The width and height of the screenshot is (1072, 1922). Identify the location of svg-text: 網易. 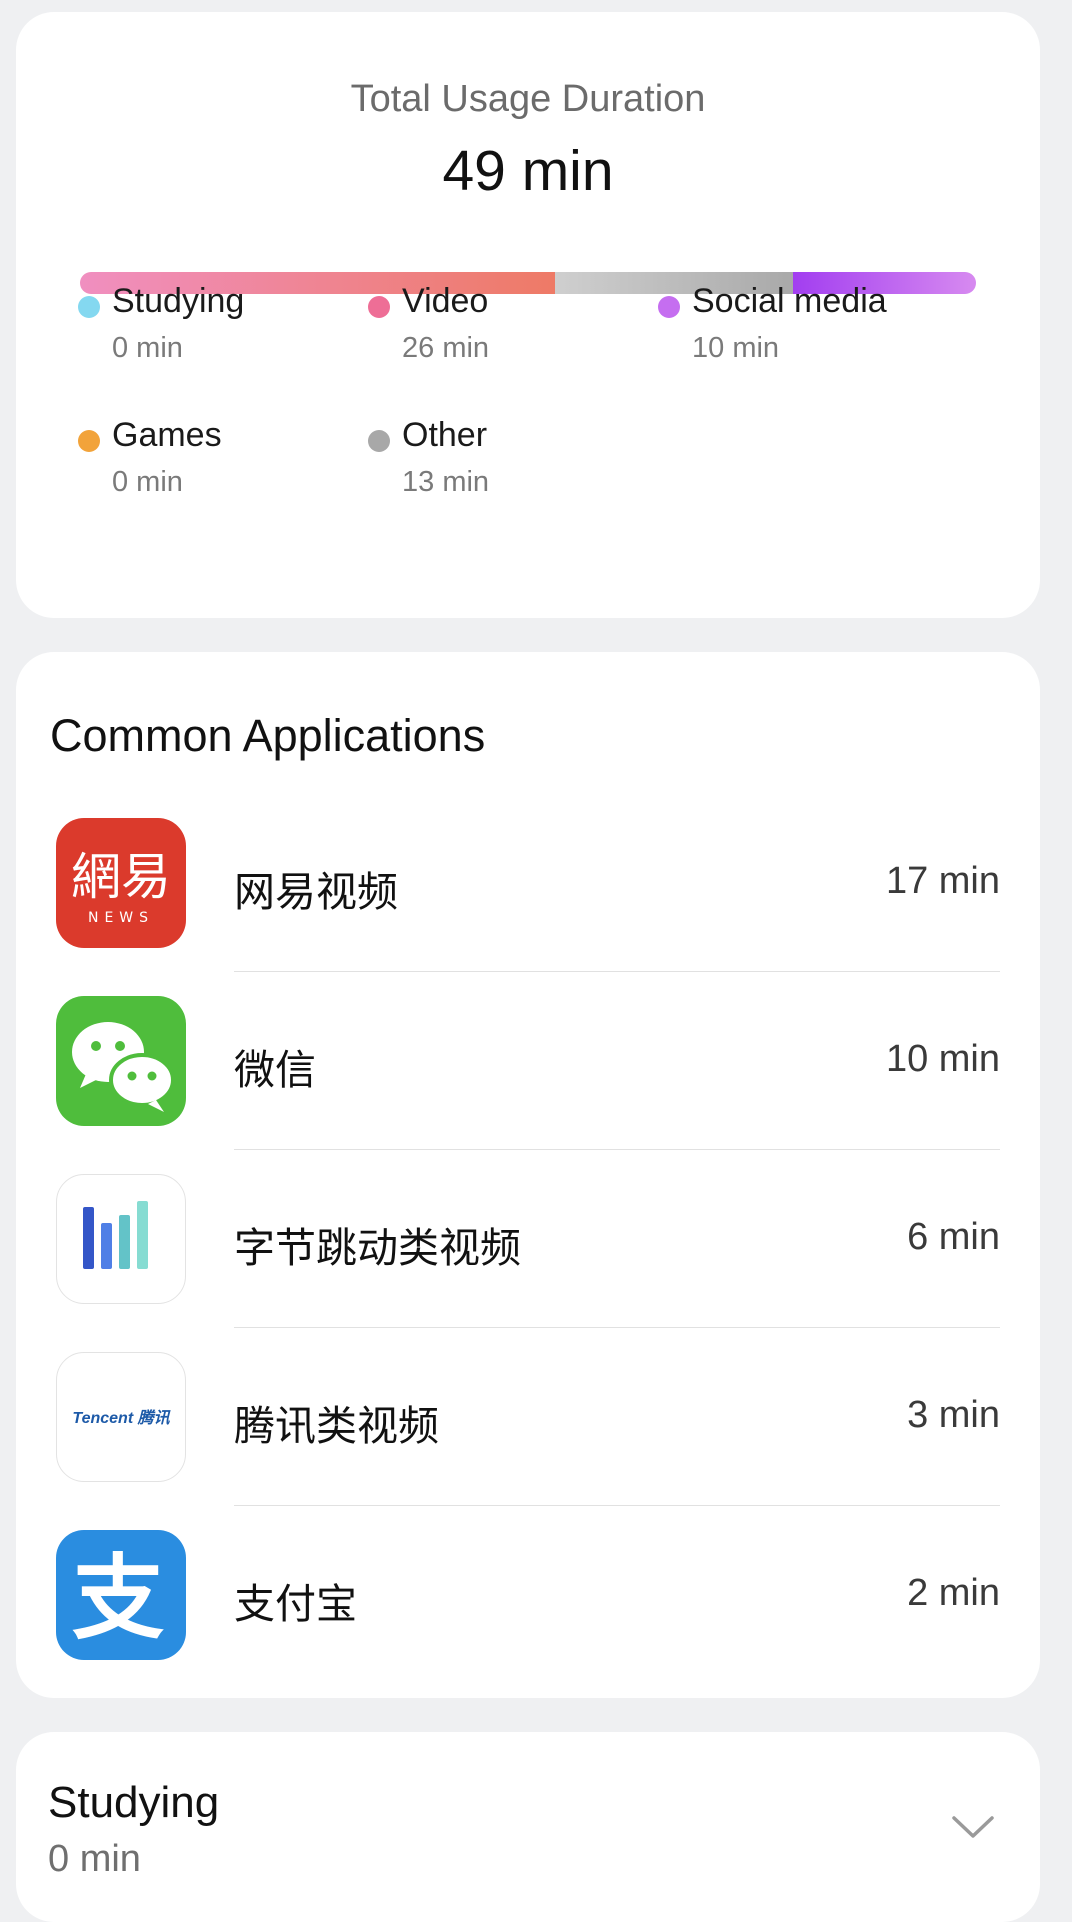
(121, 877).